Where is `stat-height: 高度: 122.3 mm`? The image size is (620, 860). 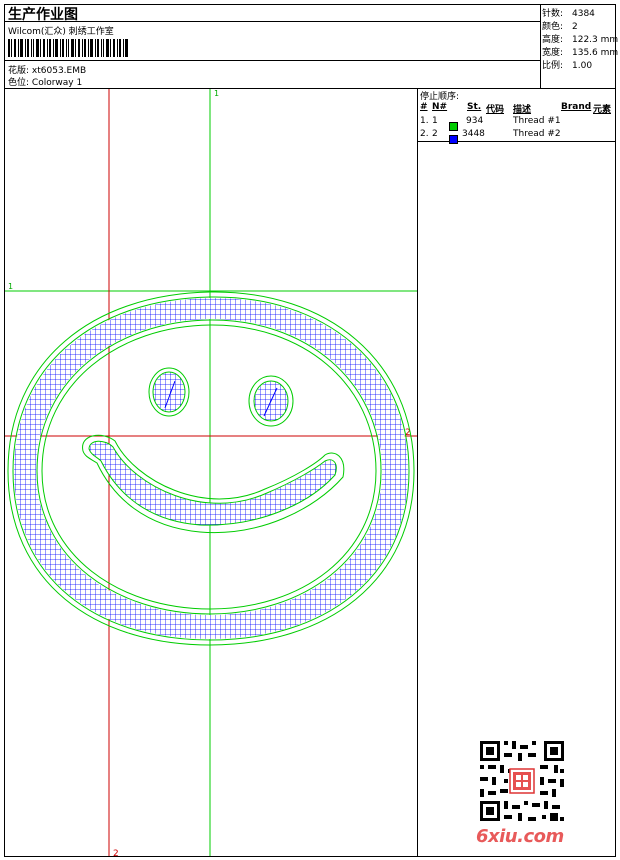 stat-height: 高度: 122.3 mm is located at coordinates (580, 38).